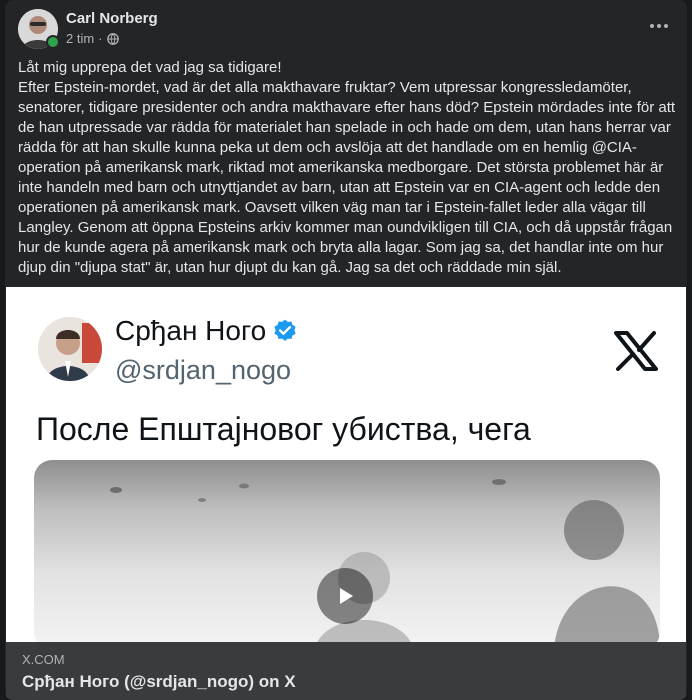 This screenshot has width=692, height=700. Describe the element at coordinates (285, 330) in the screenshot. I see `verified-badge-icon` at that location.